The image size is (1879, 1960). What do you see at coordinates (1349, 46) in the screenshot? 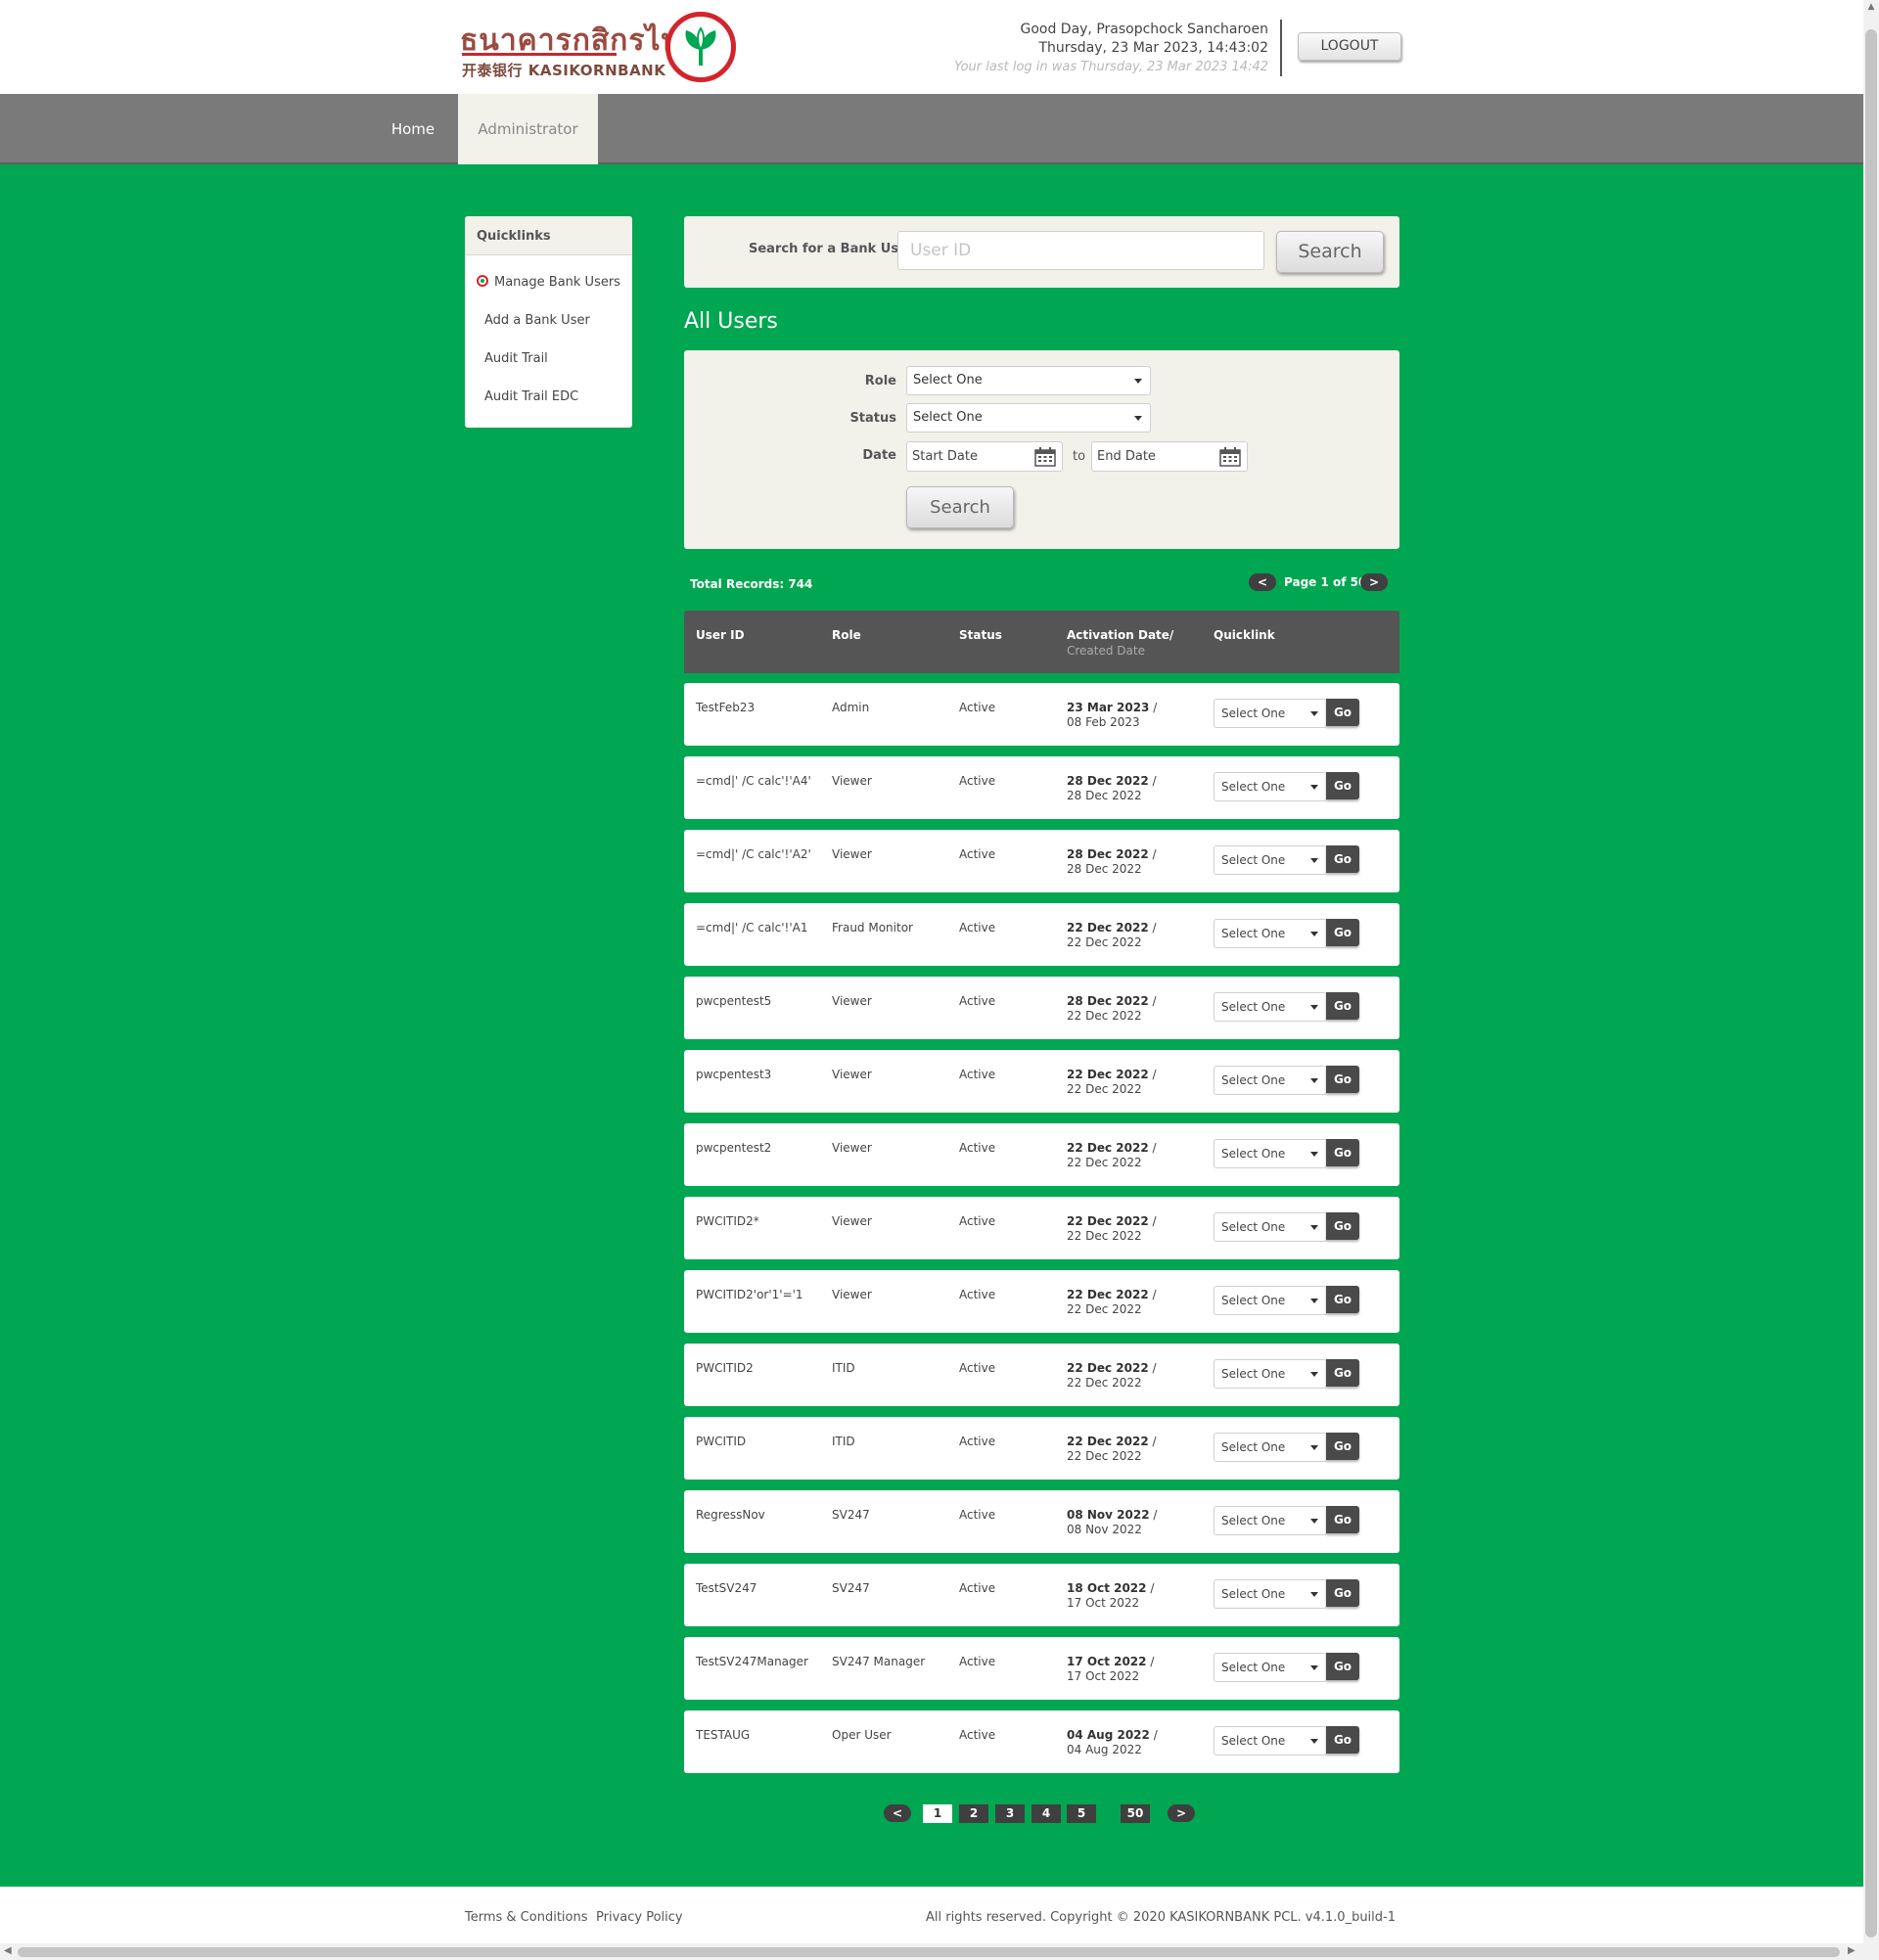
I see `logout-button: LOGOUT` at bounding box center [1349, 46].